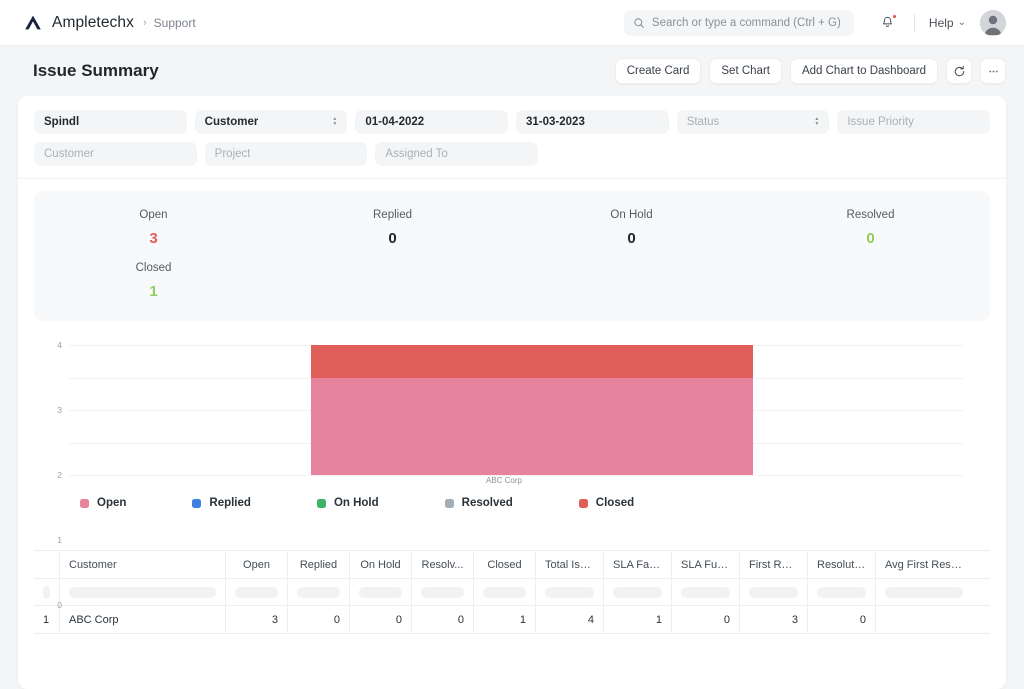 The width and height of the screenshot is (1024, 689). I want to click on table-filter-cell-replied, so click(319, 592).